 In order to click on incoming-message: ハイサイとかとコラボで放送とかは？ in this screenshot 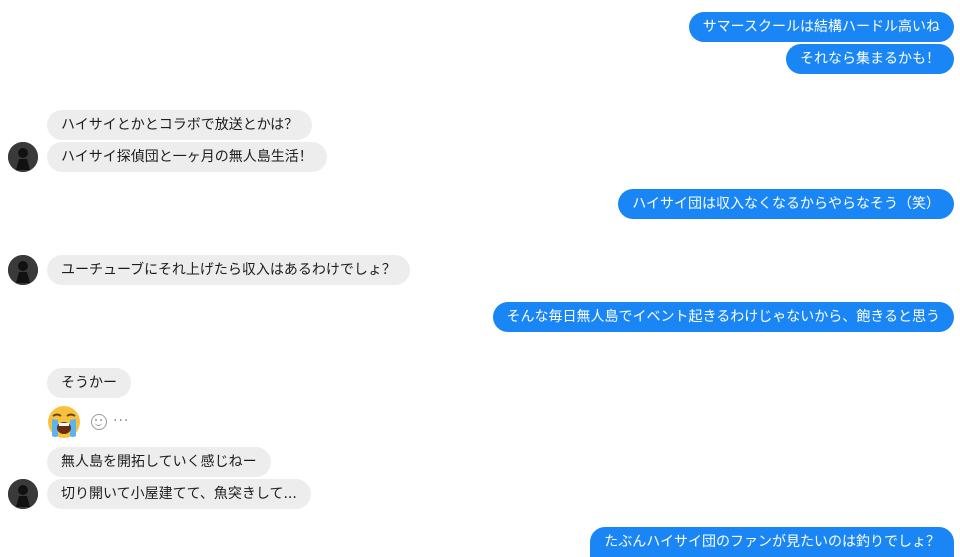, I will do `click(180, 125)`.